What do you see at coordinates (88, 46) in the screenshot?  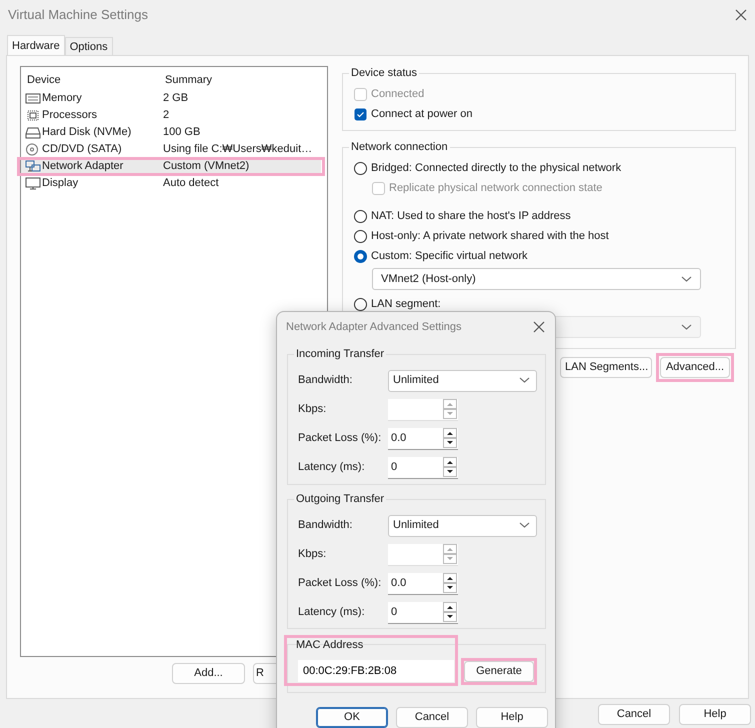 I see `tab: Options` at bounding box center [88, 46].